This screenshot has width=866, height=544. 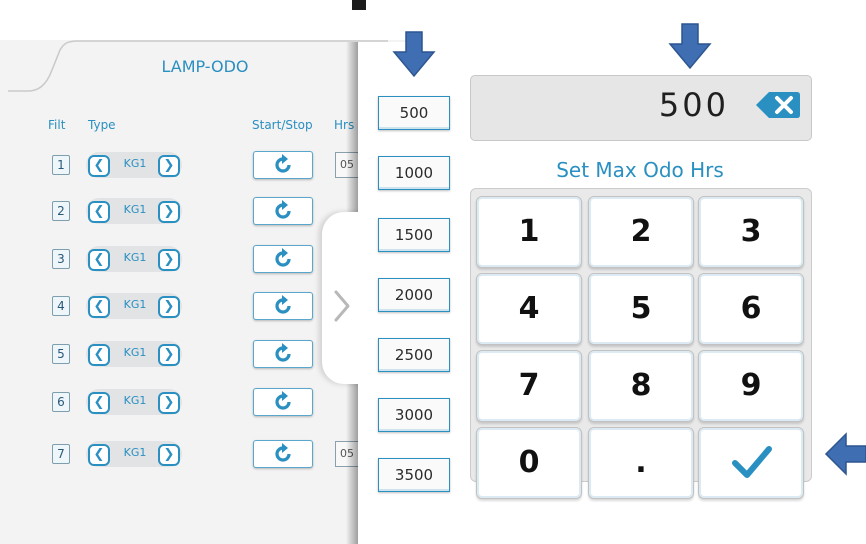 I want to click on chevron-right-icon, so click(x=342, y=306).